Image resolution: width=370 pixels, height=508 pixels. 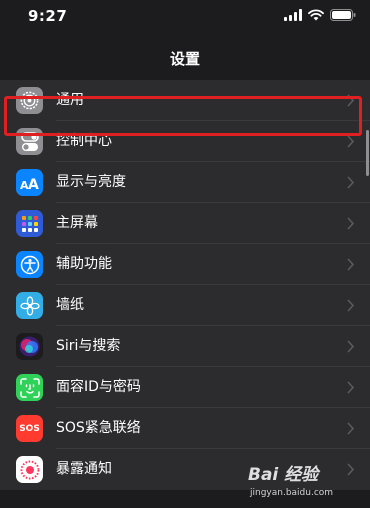 I want to click on status-bar: 9:27, so click(x=185, y=18).